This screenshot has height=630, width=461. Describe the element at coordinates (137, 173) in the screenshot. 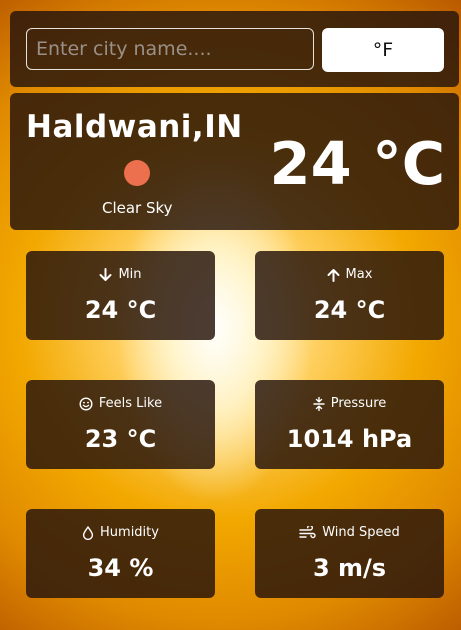

I see `sun-icon` at that location.